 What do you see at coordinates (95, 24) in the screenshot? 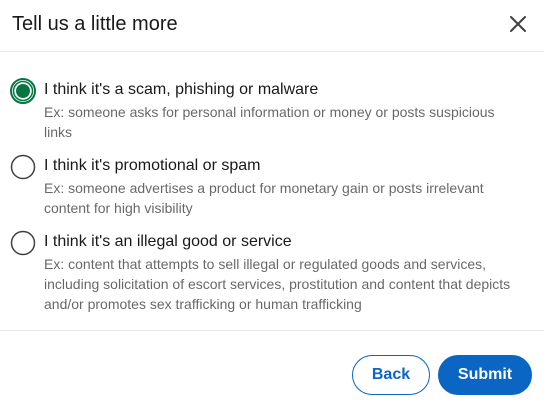
I see `dialog-title: Tell us a little more` at bounding box center [95, 24].